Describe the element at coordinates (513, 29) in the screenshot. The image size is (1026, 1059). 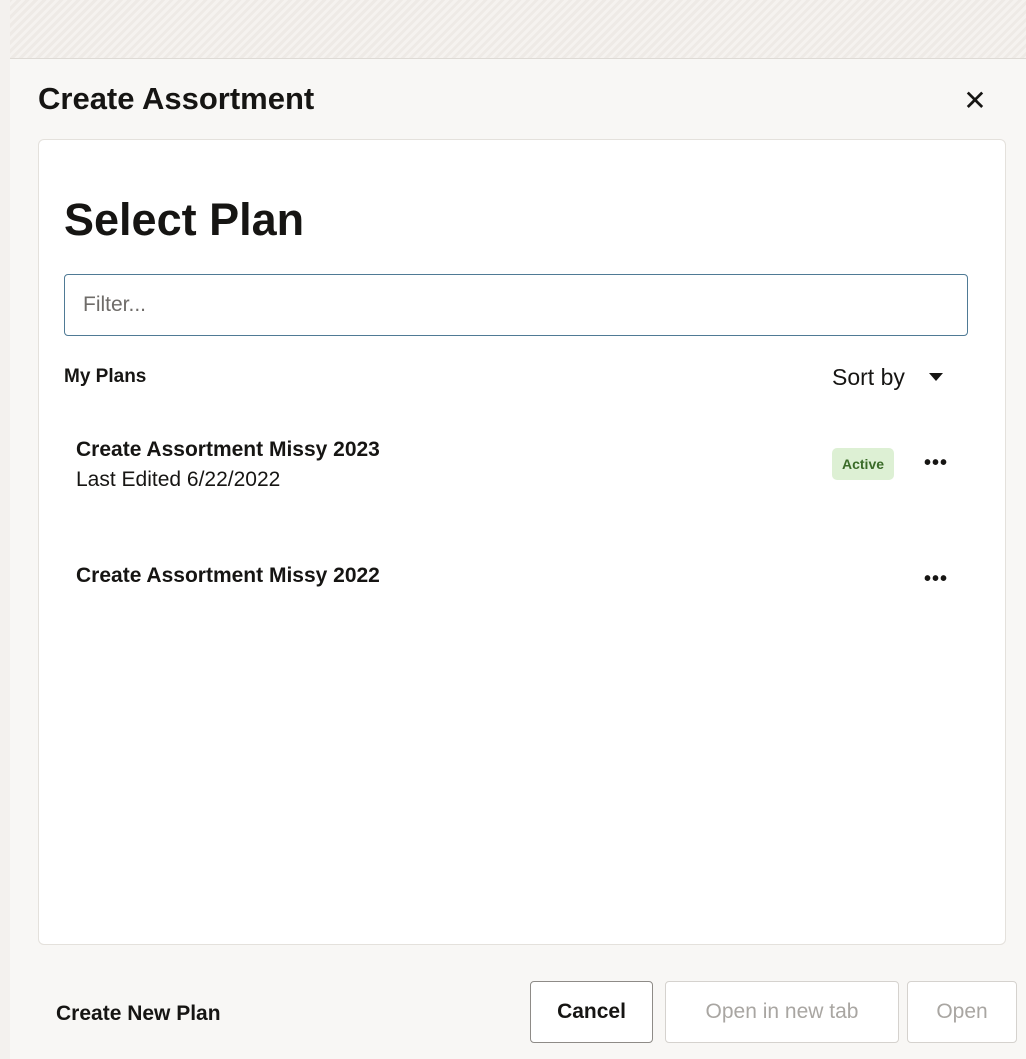
I see `background-strip` at that location.